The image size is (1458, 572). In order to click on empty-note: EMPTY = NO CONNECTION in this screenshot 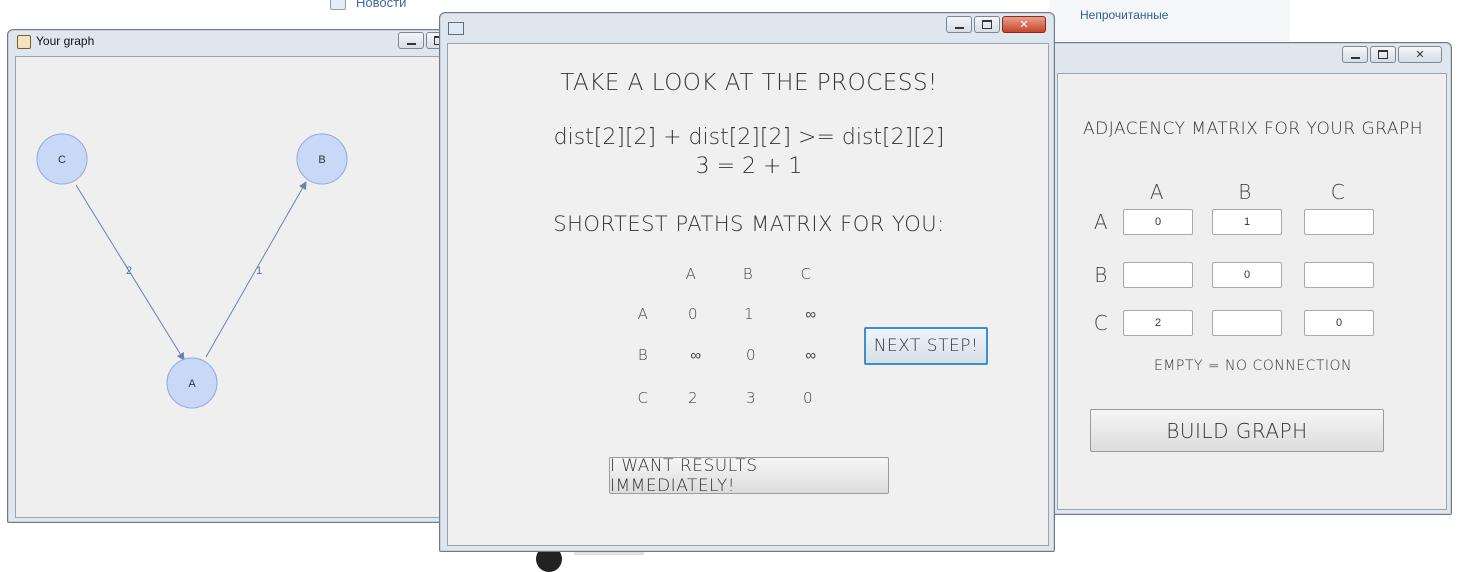, I will do `click(1253, 366)`.